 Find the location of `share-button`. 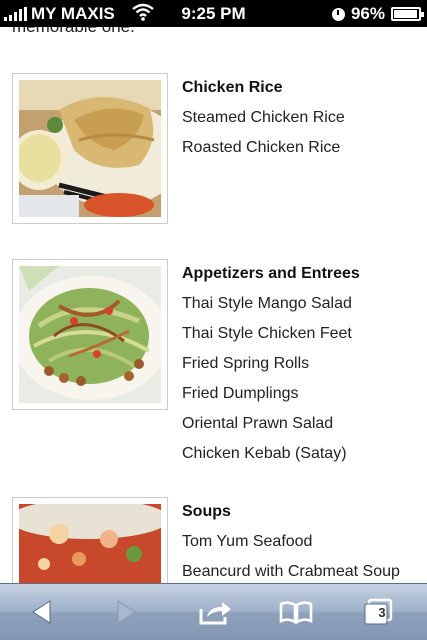

share-button is located at coordinates (216, 612).